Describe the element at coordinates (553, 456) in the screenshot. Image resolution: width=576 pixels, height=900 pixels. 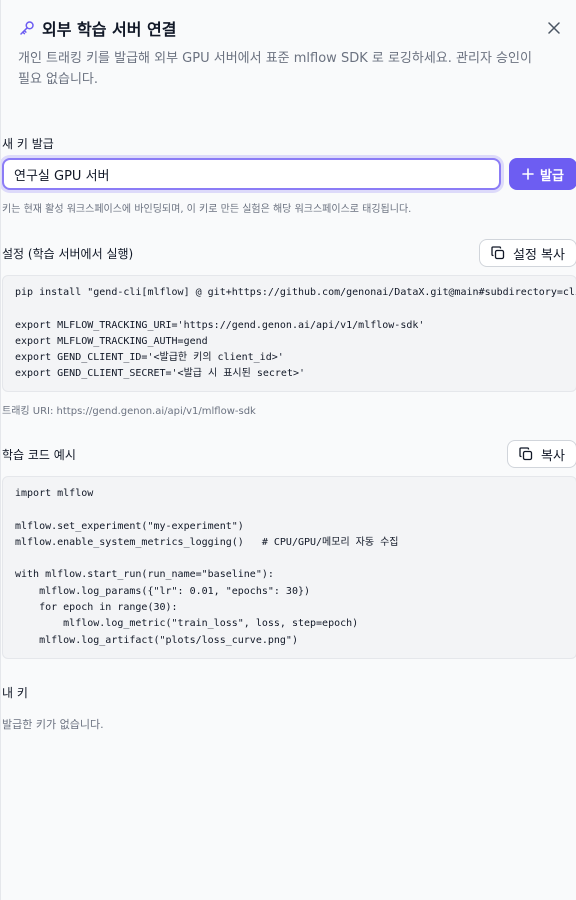
I see `copy-example-label: 복사` at that location.